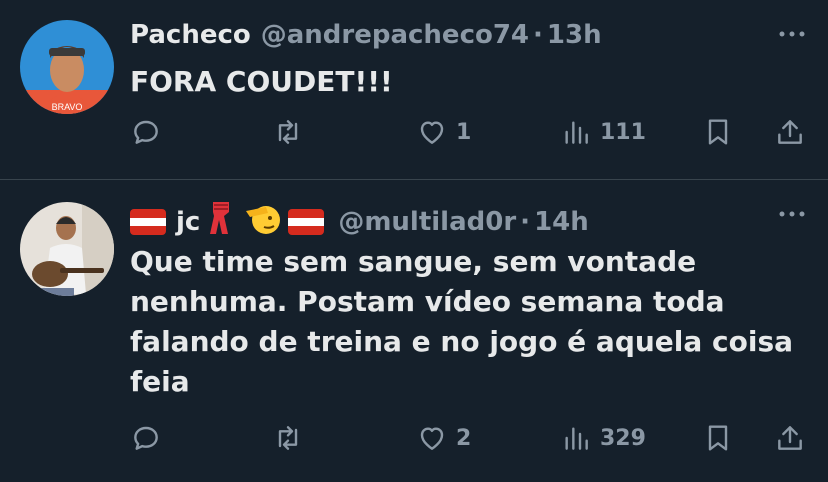 This screenshot has height=482, width=828. I want to click on like-count: 1, so click(464, 132).